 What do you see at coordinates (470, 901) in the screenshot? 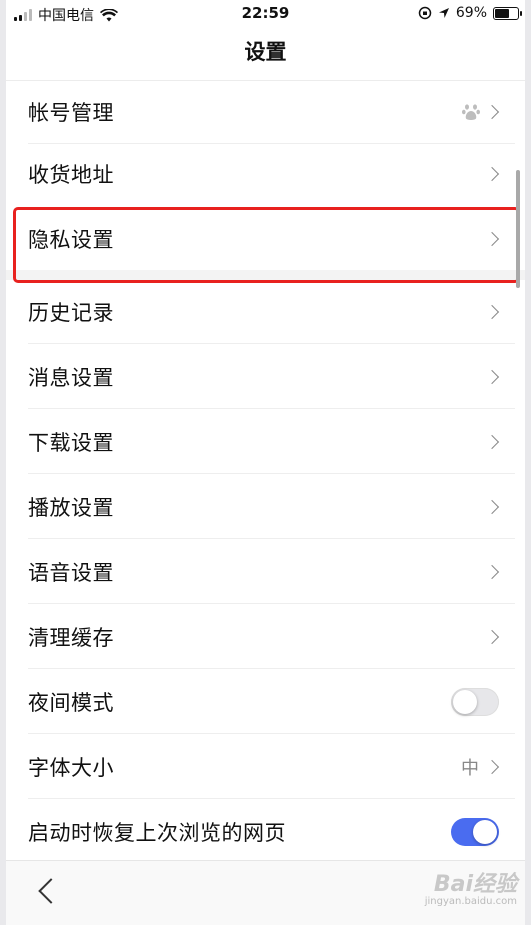
I see `watermark-sub: jingyan.baidu.com` at bounding box center [470, 901].